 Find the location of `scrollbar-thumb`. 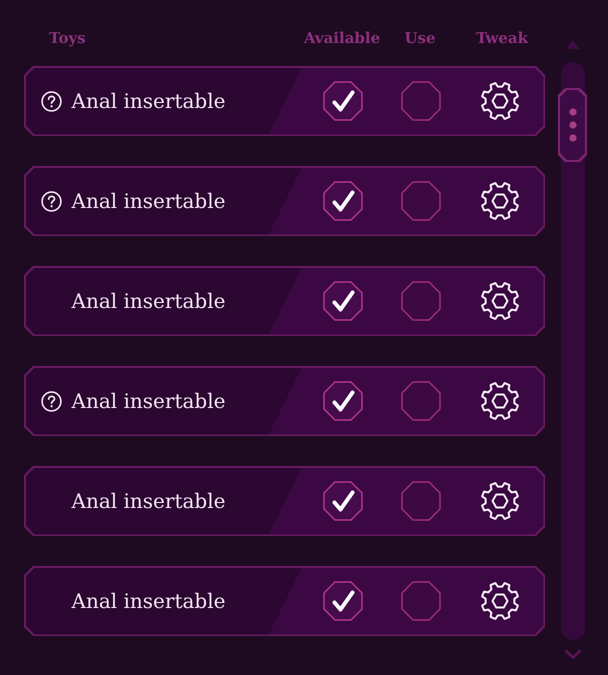

scrollbar-thumb is located at coordinates (572, 125).